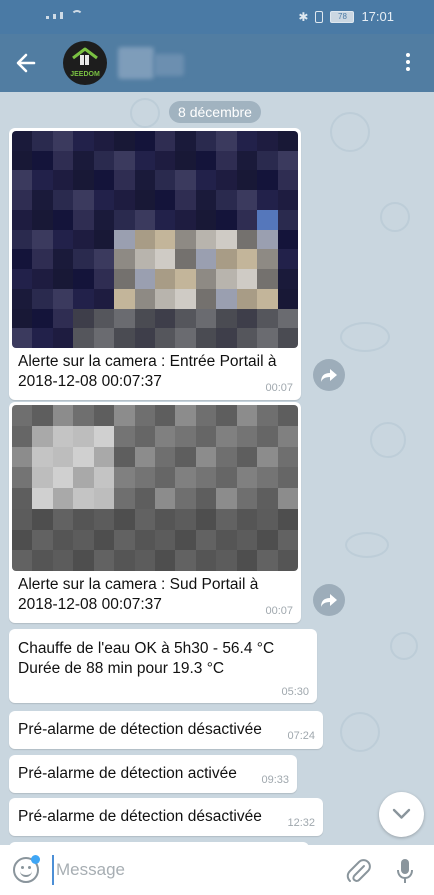 Image resolution: width=434 pixels, height=895 pixels. I want to click on more-vertical-icon, so click(408, 55).